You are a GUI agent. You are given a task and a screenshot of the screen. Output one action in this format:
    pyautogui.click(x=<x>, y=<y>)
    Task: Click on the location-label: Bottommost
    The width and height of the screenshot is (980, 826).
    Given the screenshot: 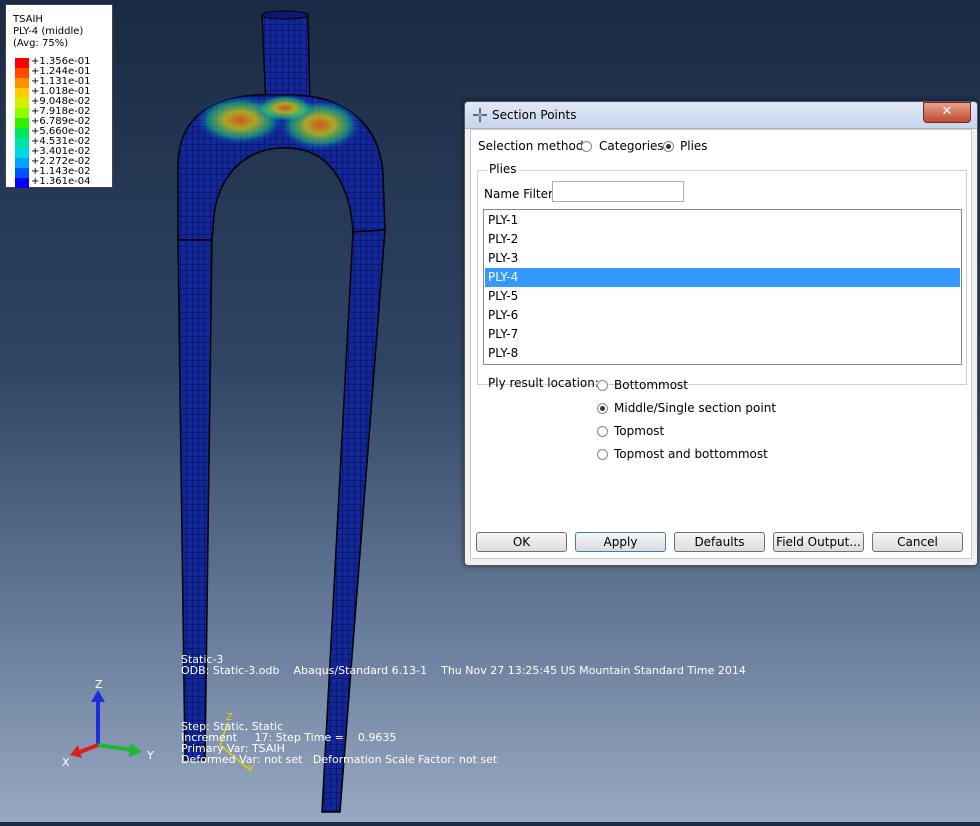 What is the action you would take?
    pyautogui.click(x=651, y=385)
    